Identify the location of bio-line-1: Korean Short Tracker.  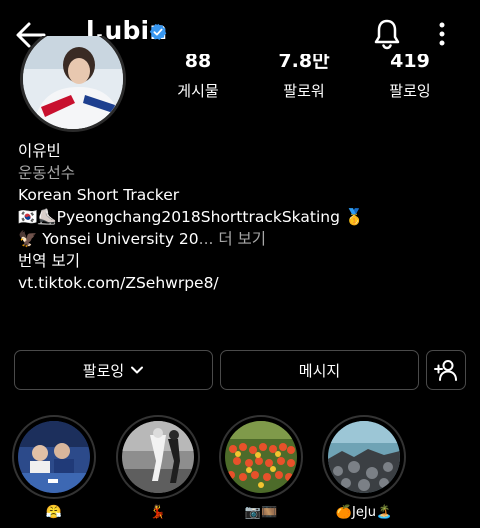
(99, 195).